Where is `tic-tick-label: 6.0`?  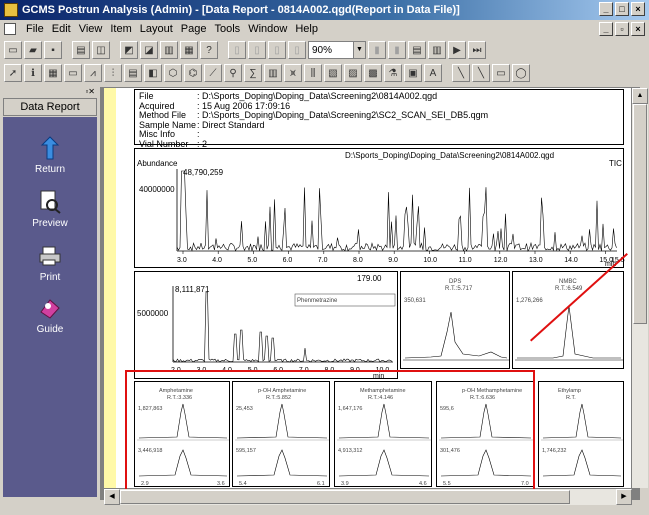
tic-tick-label: 6.0 is located at coordinates (288, 260).